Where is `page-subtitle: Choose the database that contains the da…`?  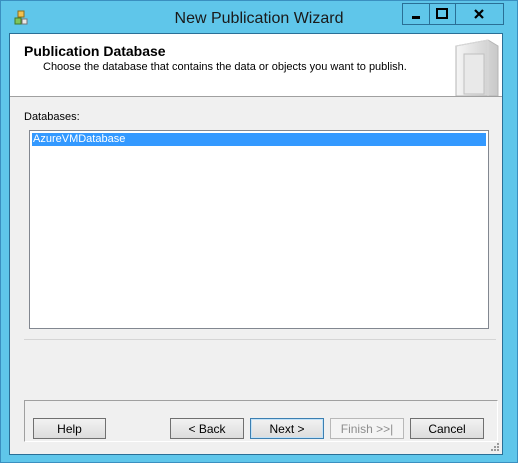 page-subtitle: Choose the database that contains the da… is located at coordinates (225, 67).